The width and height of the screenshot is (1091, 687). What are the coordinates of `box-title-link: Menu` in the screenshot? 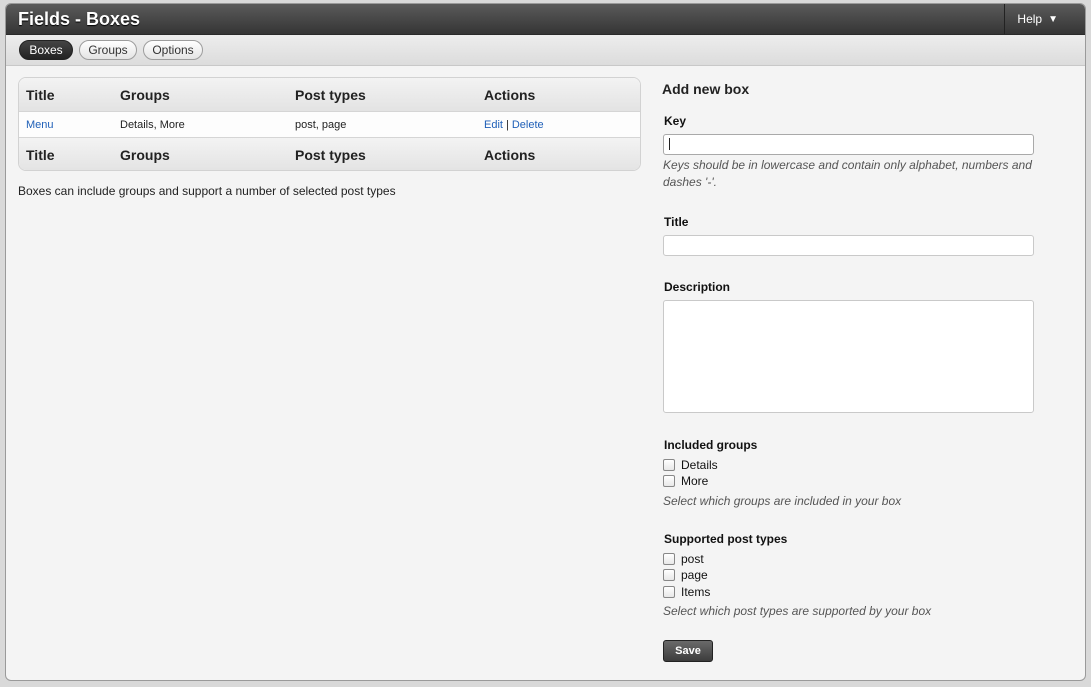 It's located at (40, 125).